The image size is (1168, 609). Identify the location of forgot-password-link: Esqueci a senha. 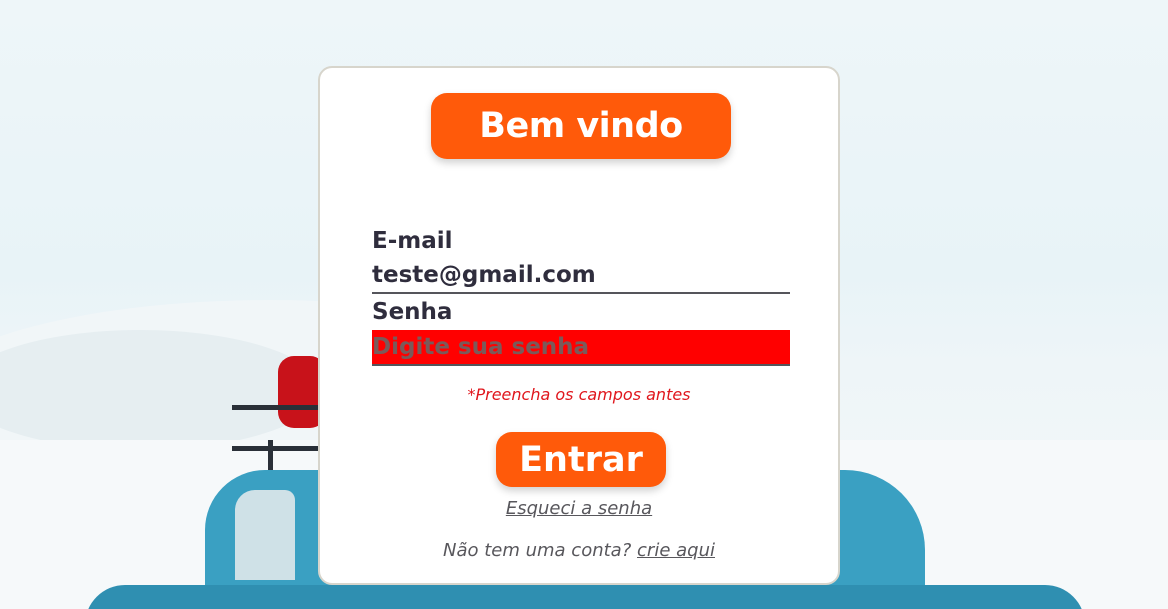
(579, 508).